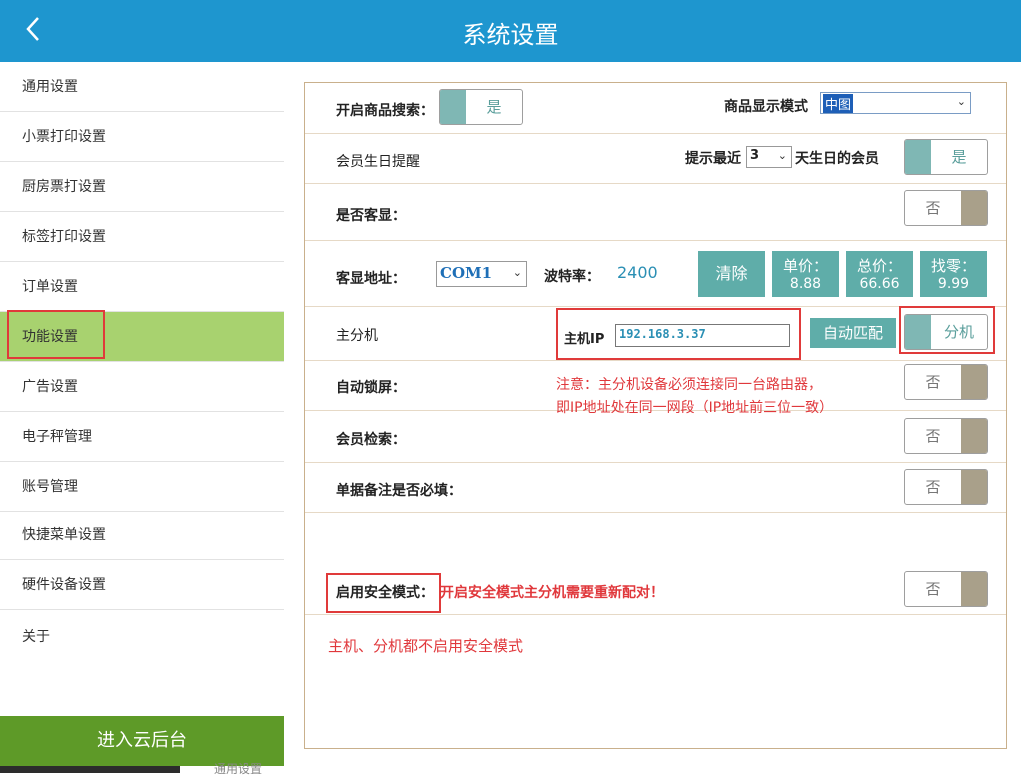 This screenshot has width=1021, height=777. I want to click on unit-price-label: 单价：, so click(805, 266).